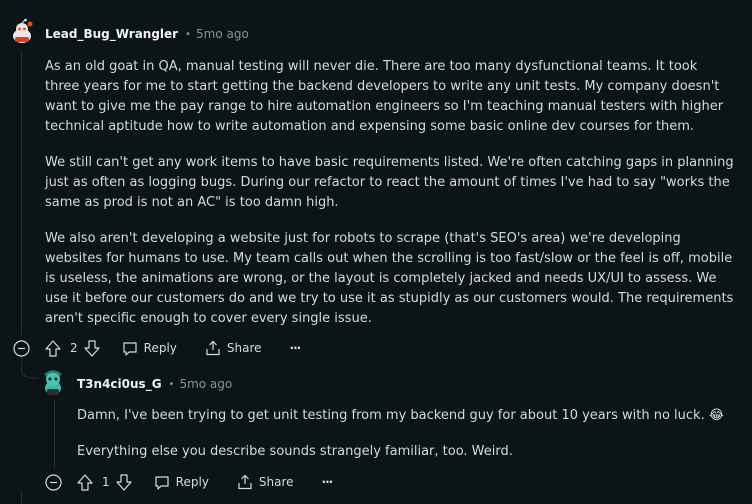  I want to click on snoo-teal-avatar-icon, so click(53, 382).